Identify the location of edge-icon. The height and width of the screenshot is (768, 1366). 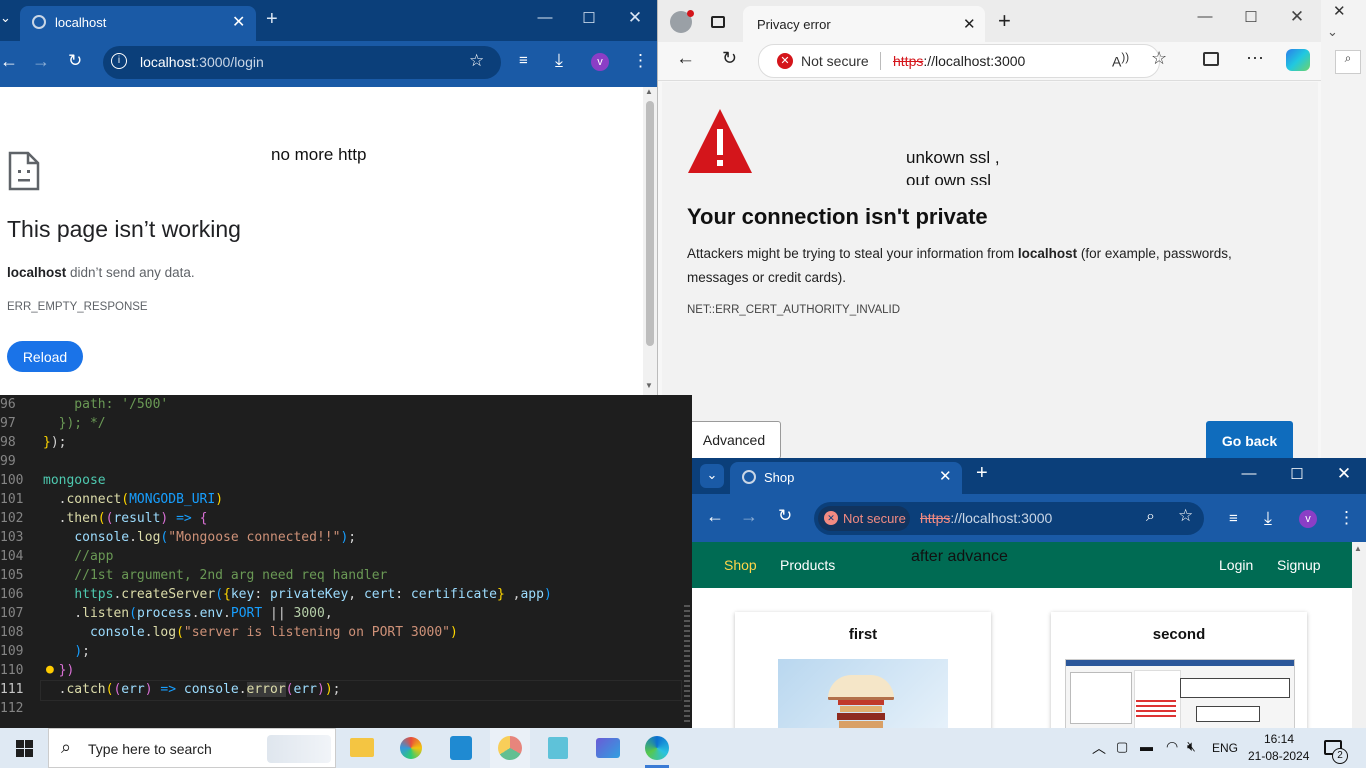
(657, 748).